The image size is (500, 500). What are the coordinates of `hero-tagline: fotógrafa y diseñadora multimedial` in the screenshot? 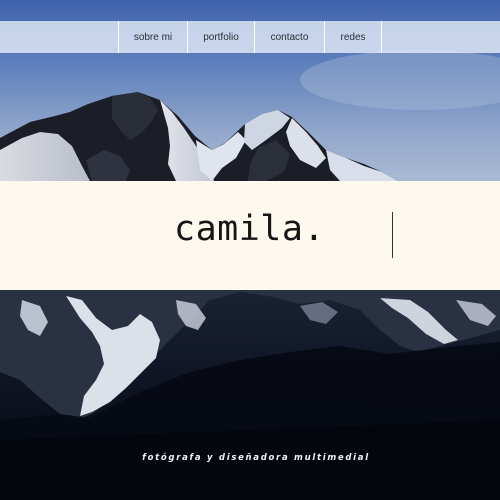 It's located at (256, 458).